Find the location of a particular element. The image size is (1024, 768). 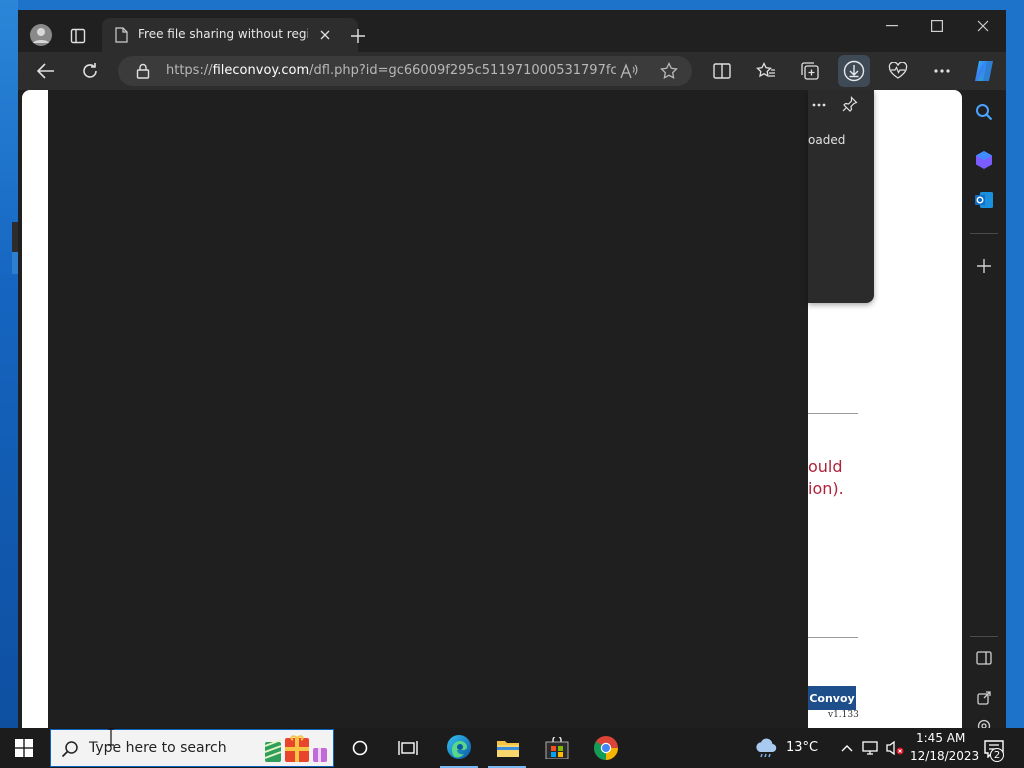

notification-count-badge: 2 is located at coordinates (997, 755).